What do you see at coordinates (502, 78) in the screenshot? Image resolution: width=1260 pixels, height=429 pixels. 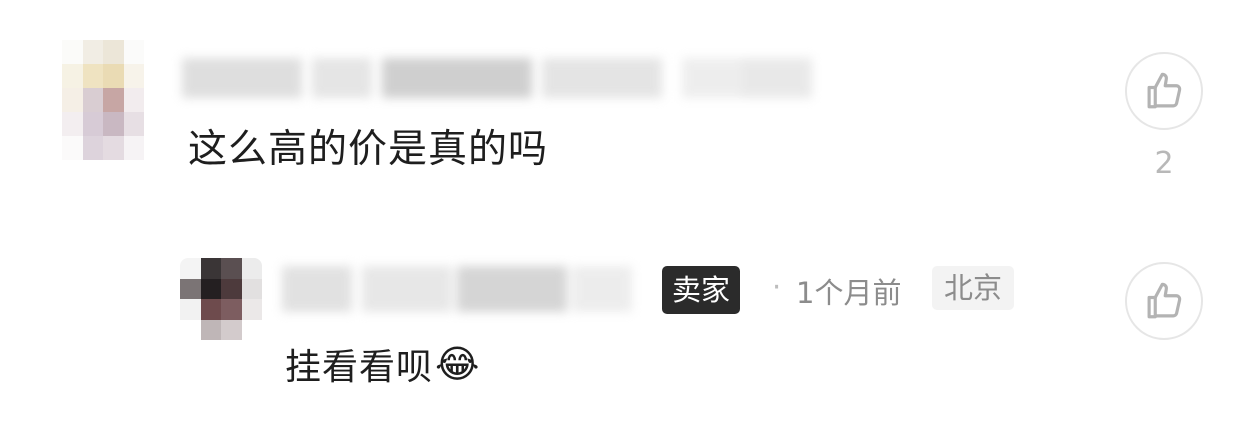 I see `commenter-name-redacted` at bounding box center [502, 78].